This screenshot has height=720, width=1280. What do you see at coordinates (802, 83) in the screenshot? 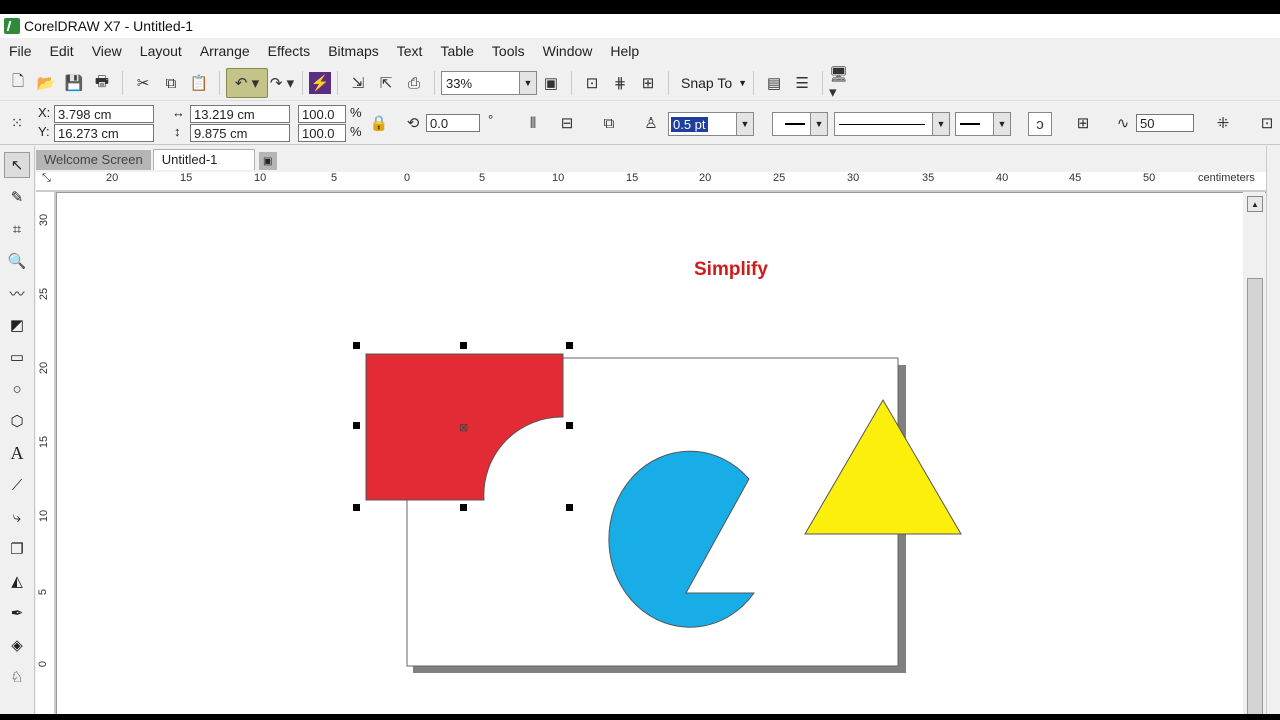
I see `options-icon: ☰` at bounding box center [802, 83].